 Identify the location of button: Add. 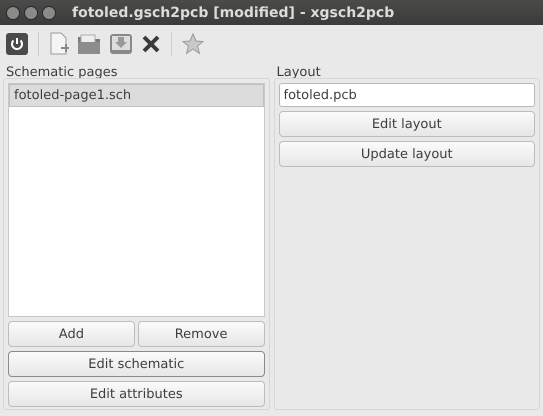
(71, 334).